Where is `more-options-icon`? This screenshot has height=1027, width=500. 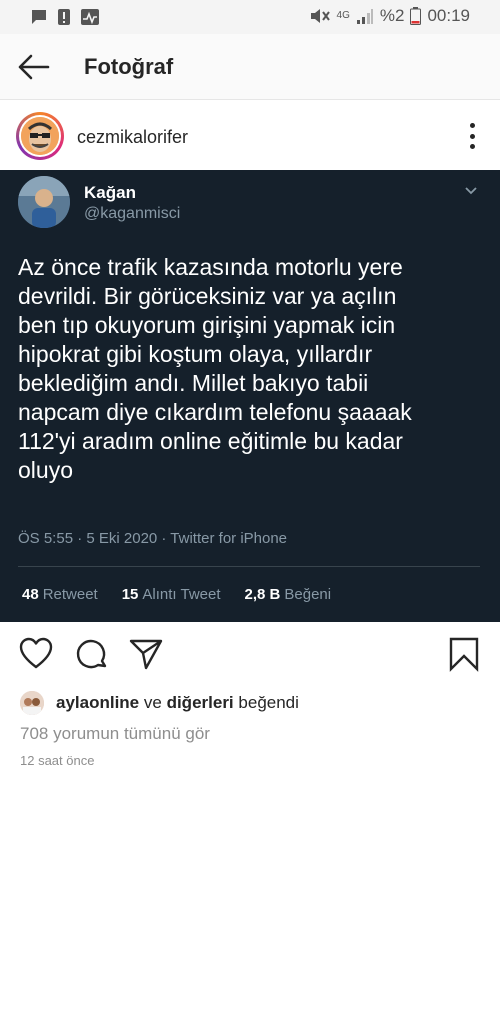 more-options-icon is located at coordinates (472, 136).